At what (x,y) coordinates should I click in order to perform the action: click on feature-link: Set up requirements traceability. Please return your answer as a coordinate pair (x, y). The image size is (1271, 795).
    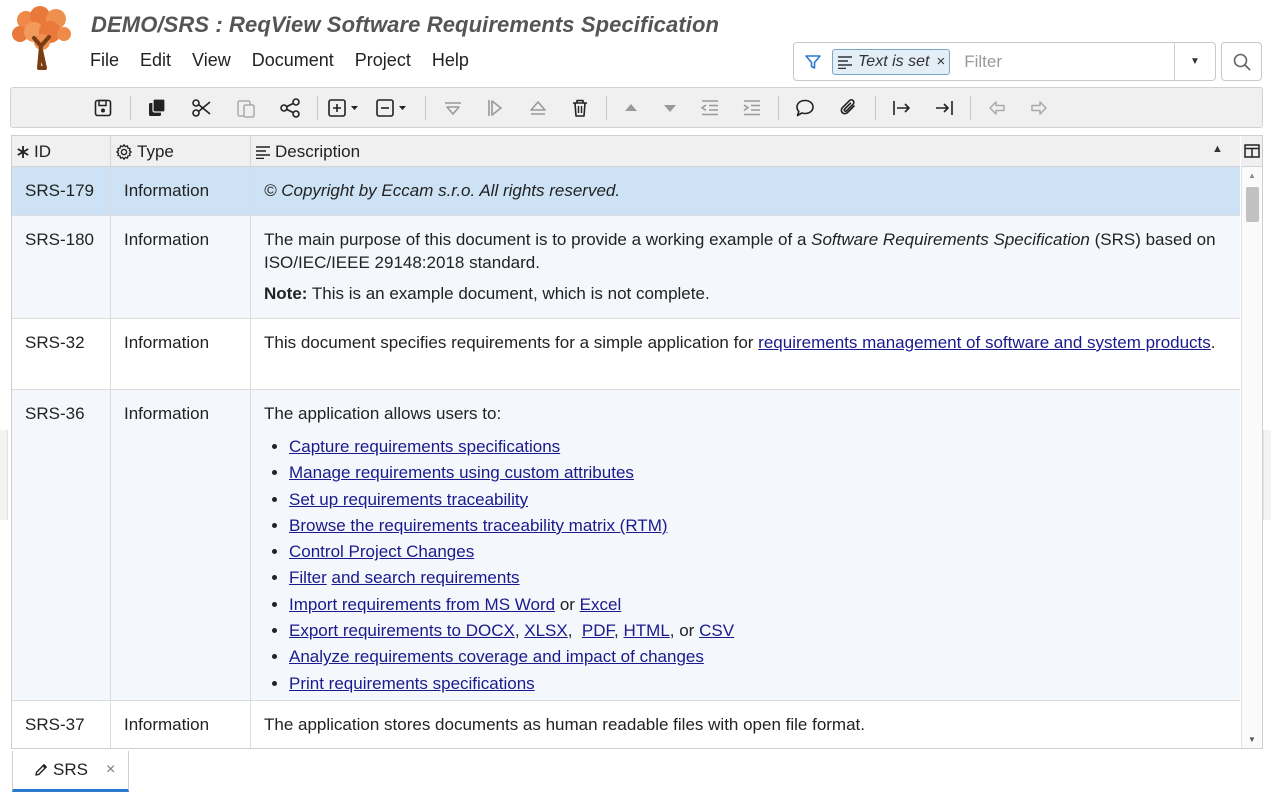
    Looking at the image, I should click on (408, 499).